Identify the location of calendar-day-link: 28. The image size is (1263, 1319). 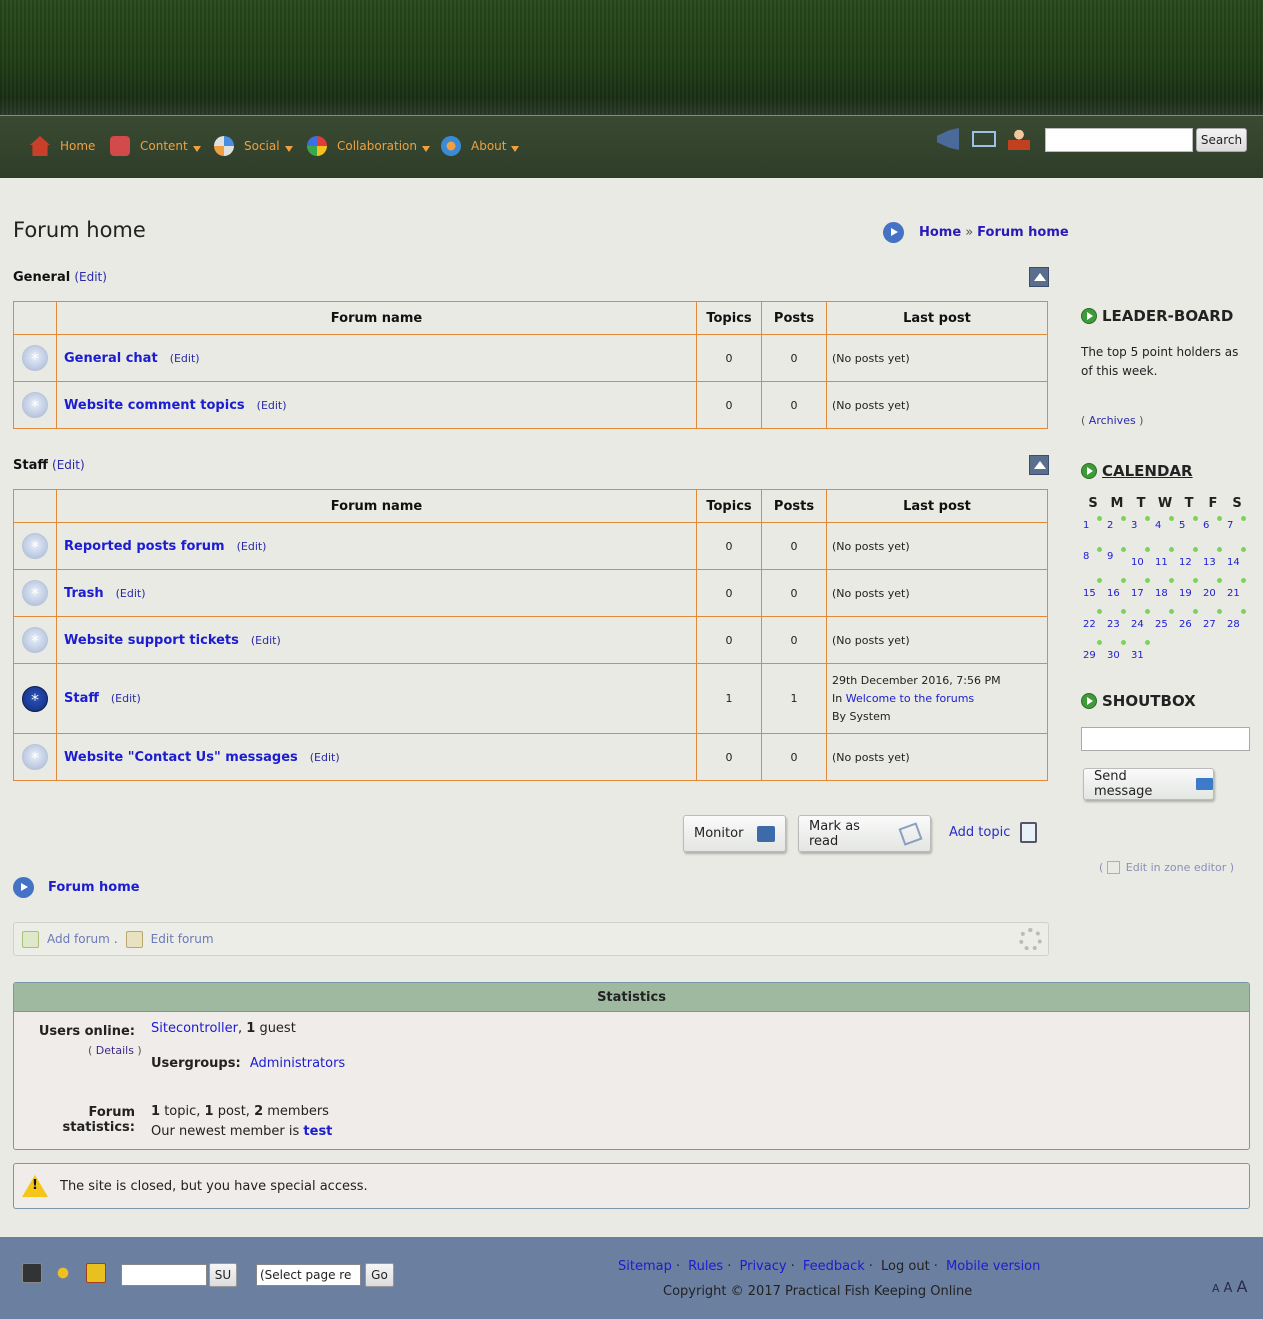
(1233, 624).